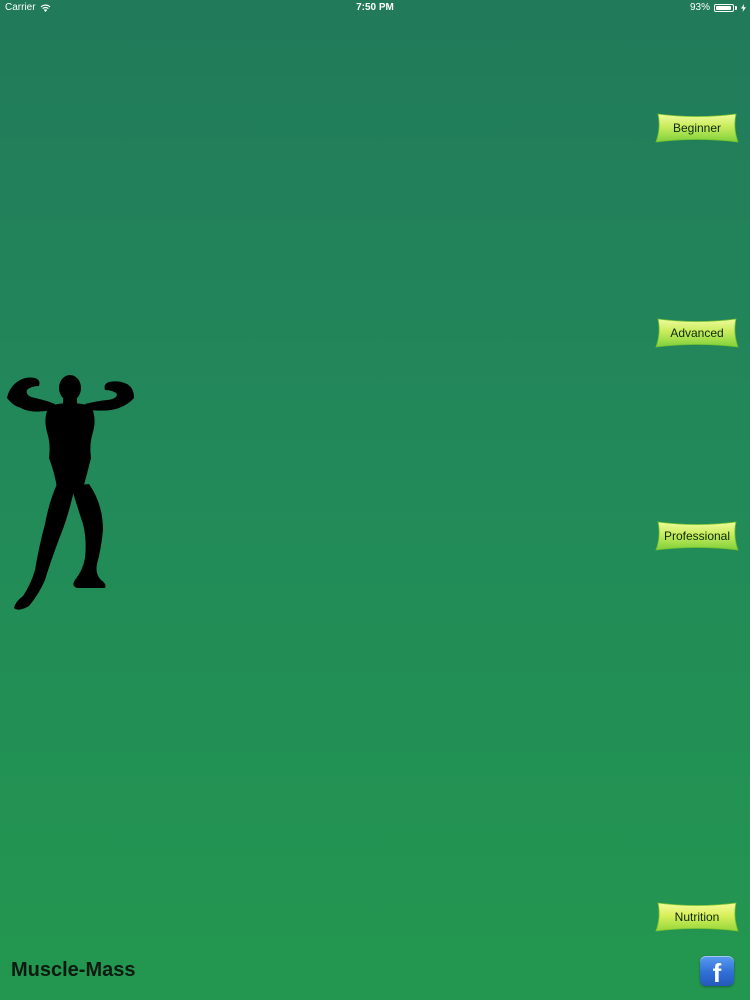 The width and height of the screenshot is (750, 1000). I want to click on status-time: 7:50 PM, so click(375, 7).